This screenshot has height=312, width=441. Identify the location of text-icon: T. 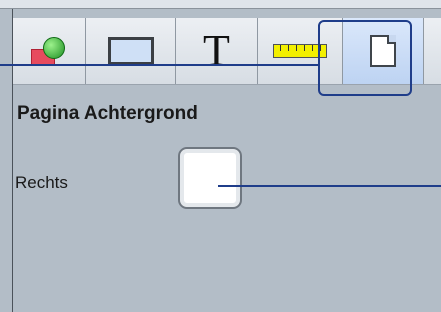
(216, 50).